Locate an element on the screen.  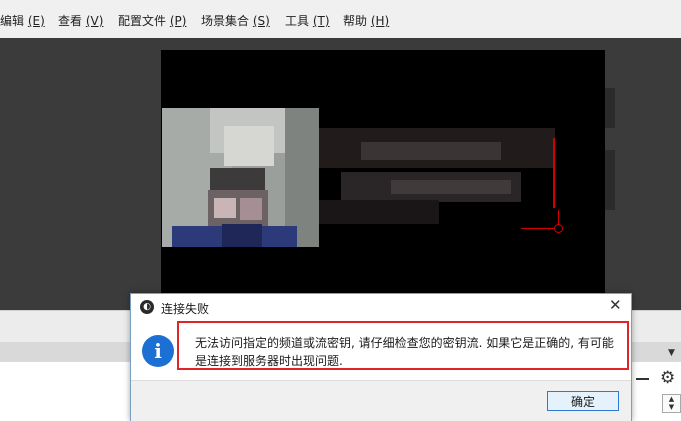
spinbox-stepper: ▲ ▼ is located at coordinates (671, 403).